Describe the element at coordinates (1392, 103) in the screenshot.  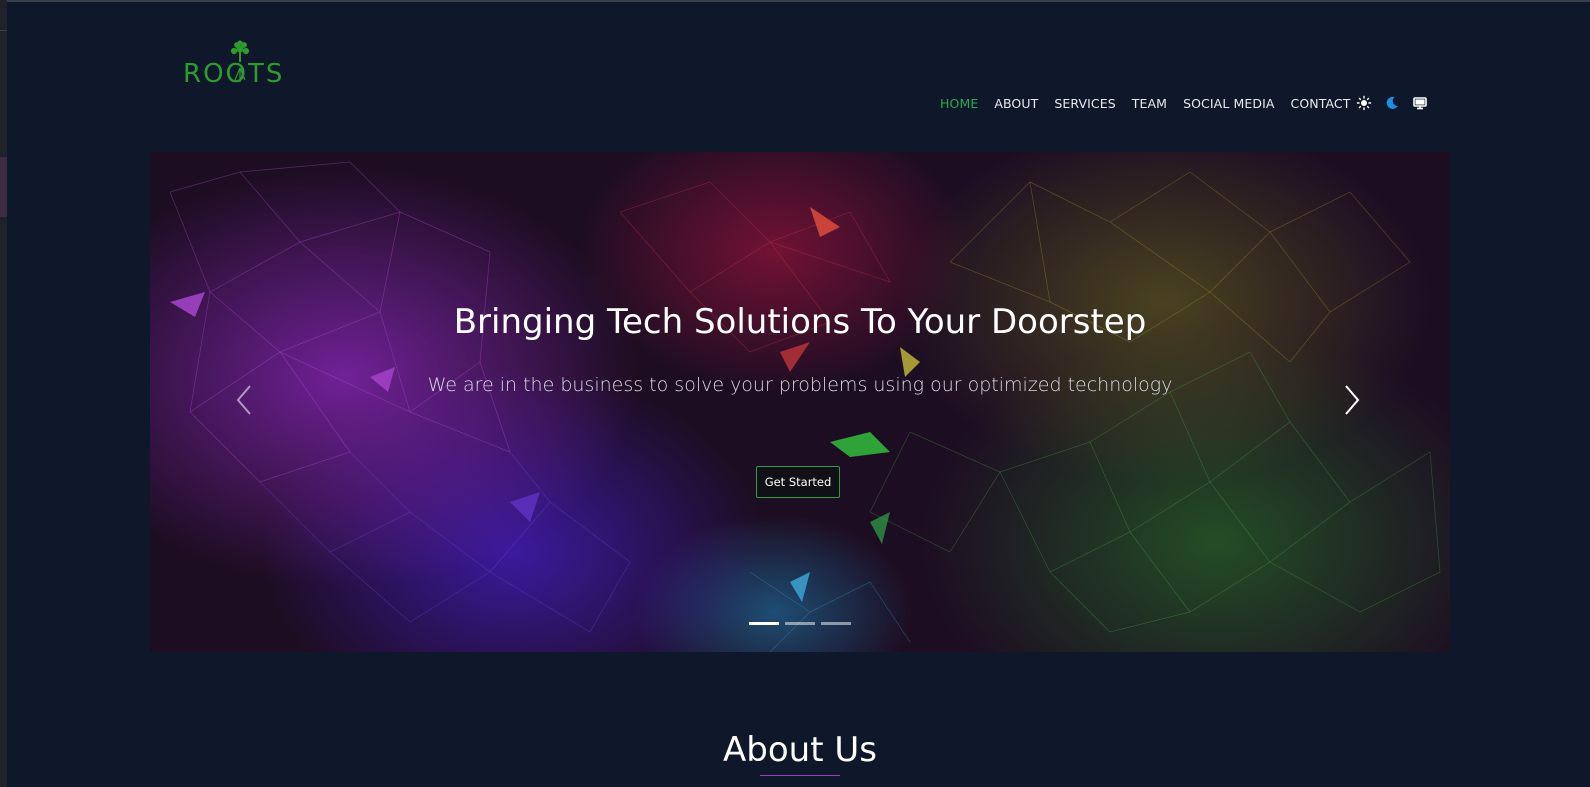
I see `moon-icon` at that location.